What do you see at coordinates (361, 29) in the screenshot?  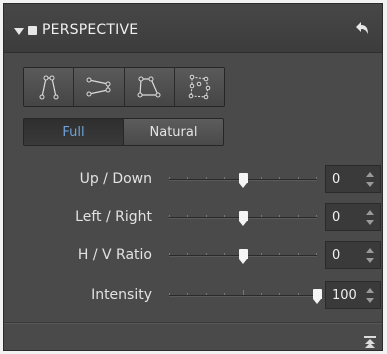 I see `reset-arrow-icon` at bounding box center [361, 29].